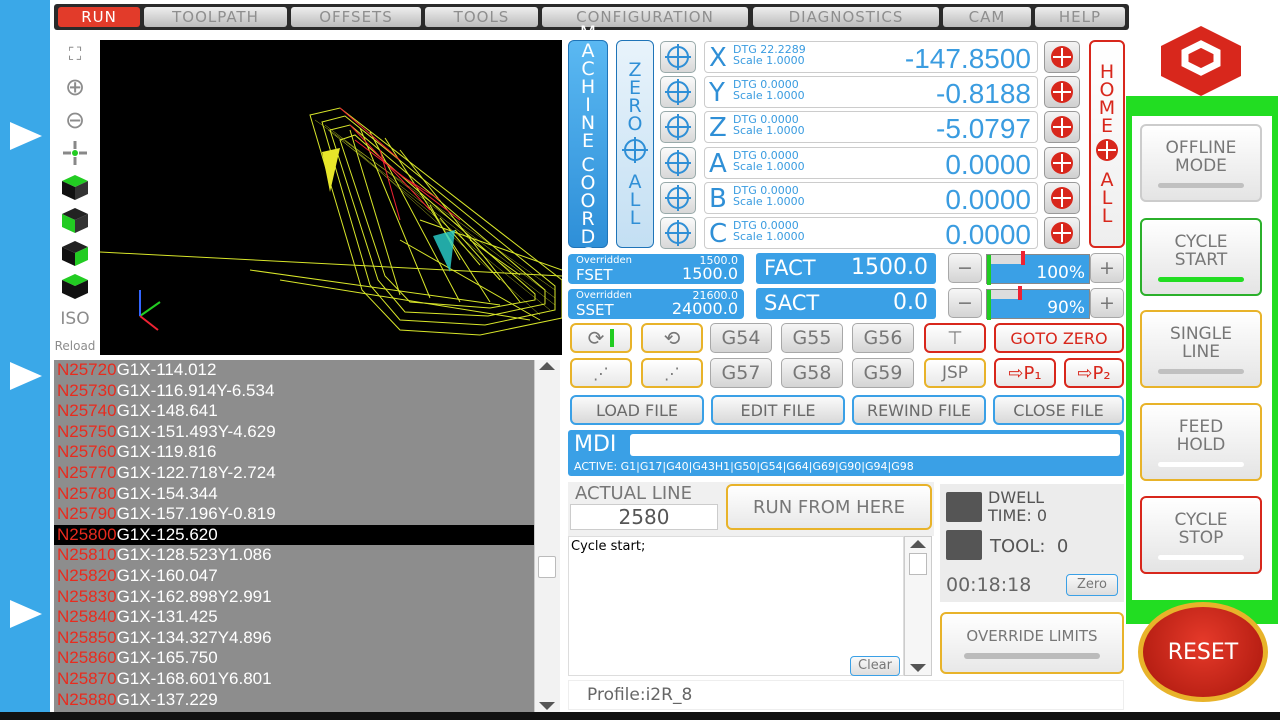  What do you see at coordinates (294, 700) in the screenshot?
I see `gcode-line: N25880G1X-137.229` at bounding box center [294, 700].